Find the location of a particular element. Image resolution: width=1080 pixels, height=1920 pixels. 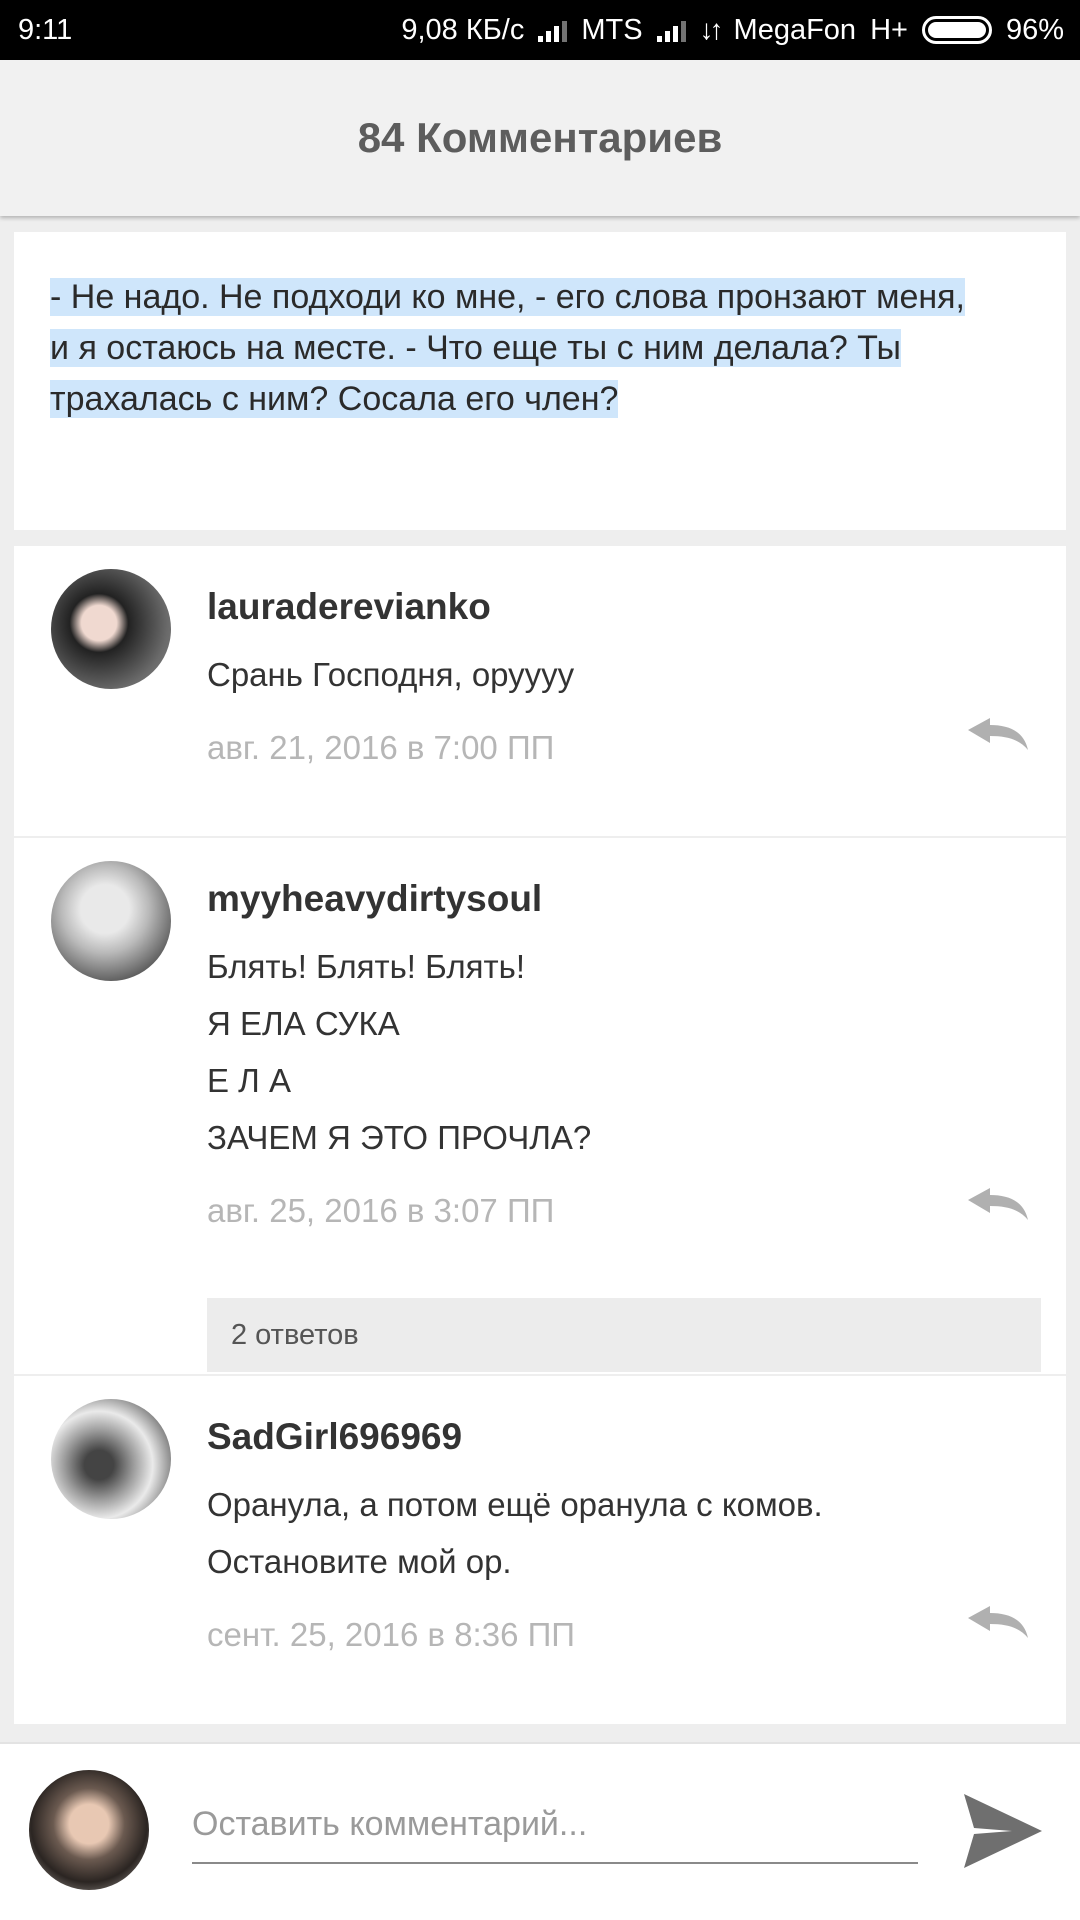

comment-text: Блять! Блять! Блять! is located at coordinates (366, 966).